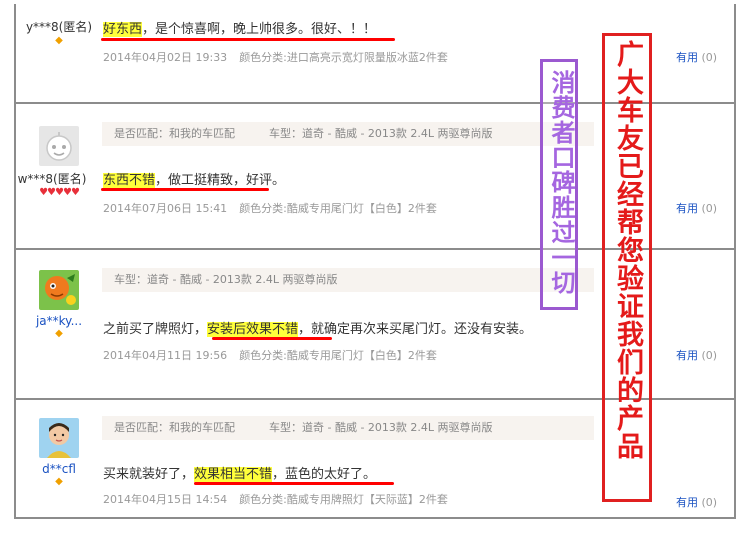  I want to click on photo-avatar-icon, so click(59, 438).